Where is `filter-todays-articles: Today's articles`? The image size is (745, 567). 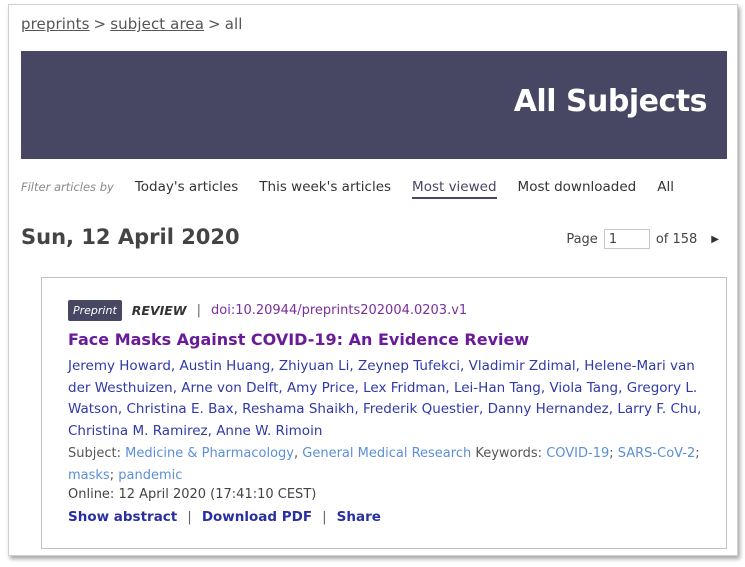 filter-todays-articles: Today's articles is located at coordinates (186, 187).